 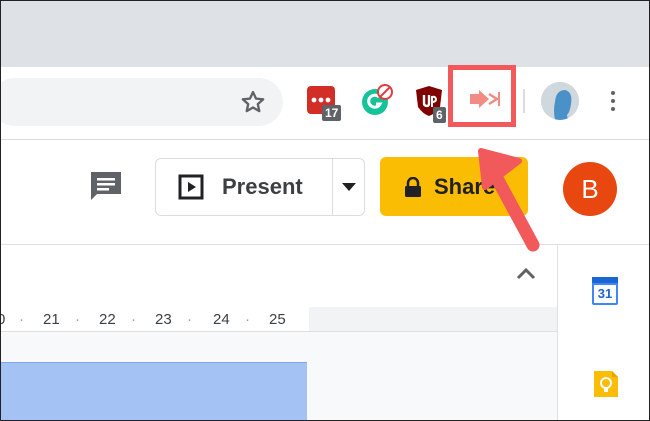 I want to click on ruler: 0 · 21 · 22 · 23 · 24 · 25, so click(x=155, y=319).